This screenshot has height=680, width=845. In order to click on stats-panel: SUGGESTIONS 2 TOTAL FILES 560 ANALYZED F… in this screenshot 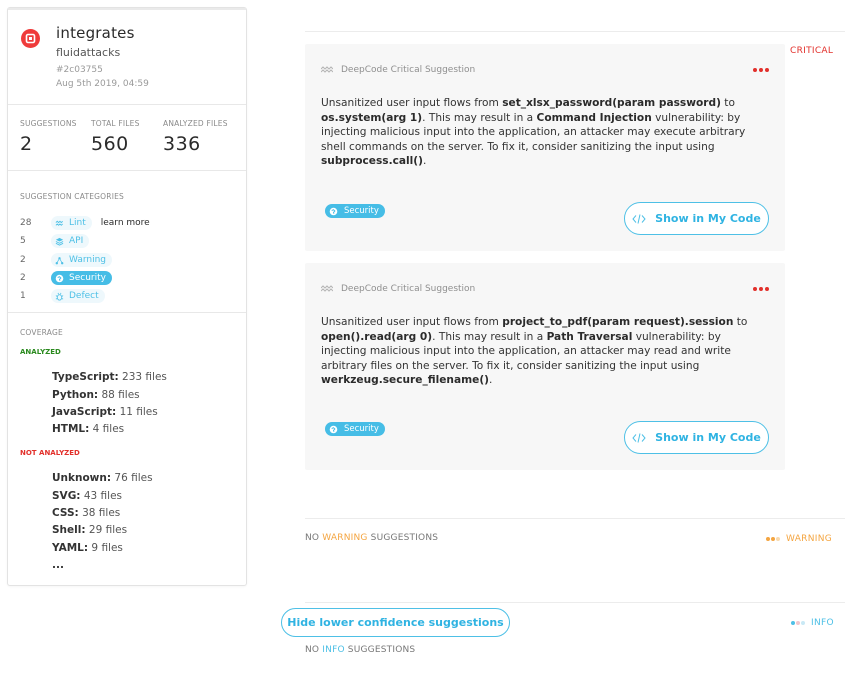, I will do `click(127, 138)`.